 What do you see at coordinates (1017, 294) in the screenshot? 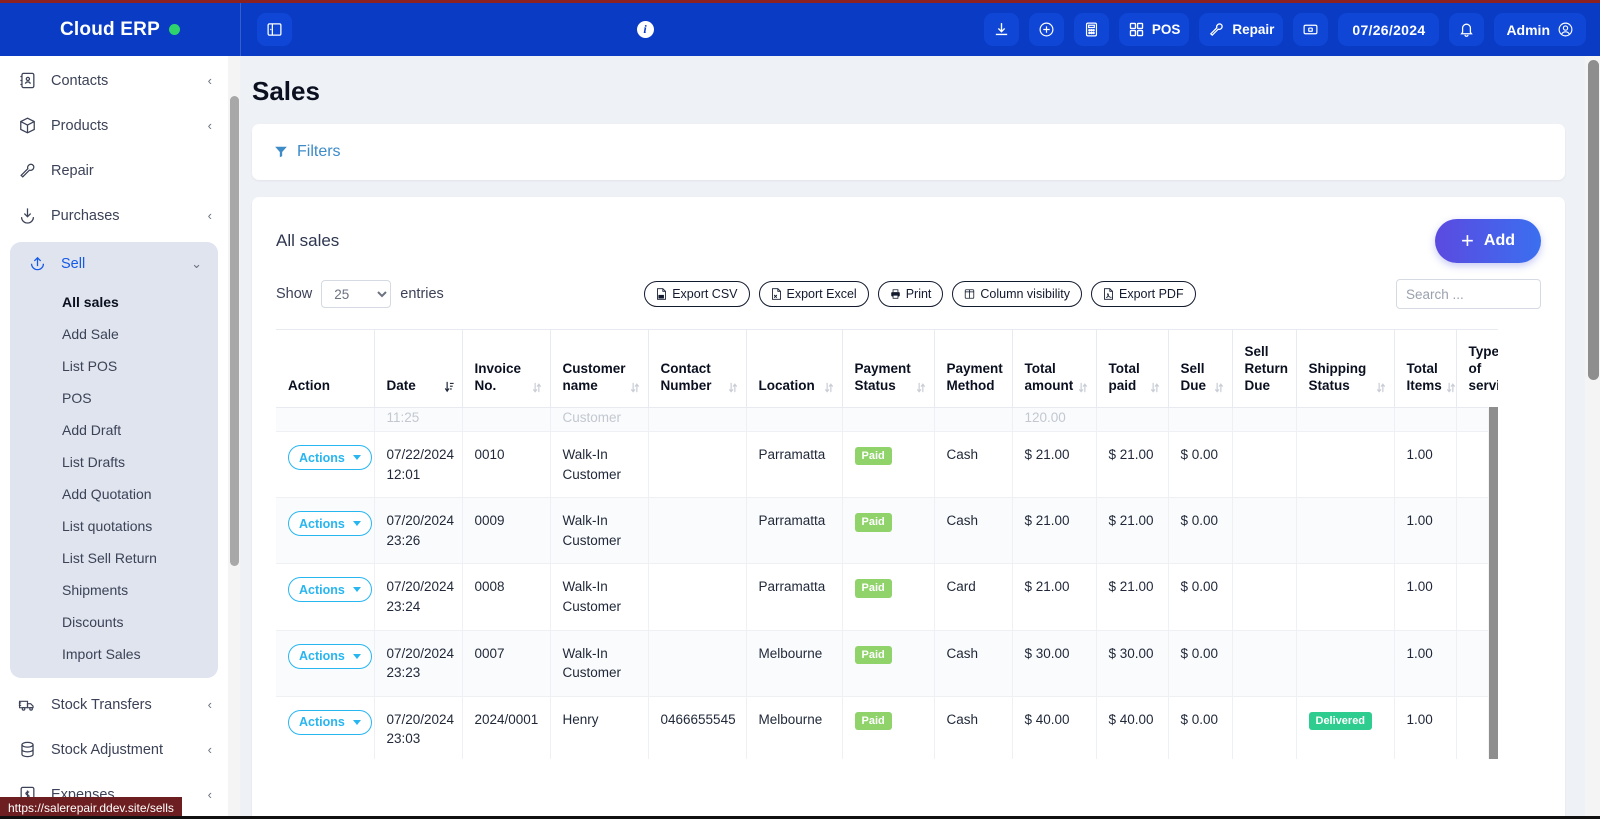
I see `column-visibility-button: Column visibility` at bounding box center [1017, 294].